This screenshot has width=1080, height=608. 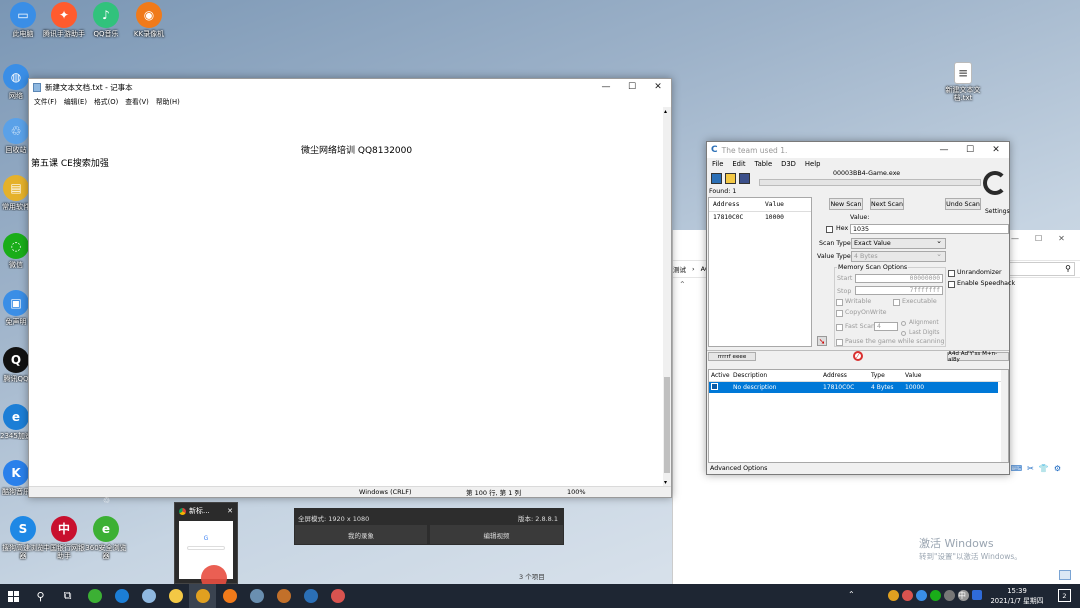 I want to click on scroll-down-icon: ▾, so click(x=665, y=482).